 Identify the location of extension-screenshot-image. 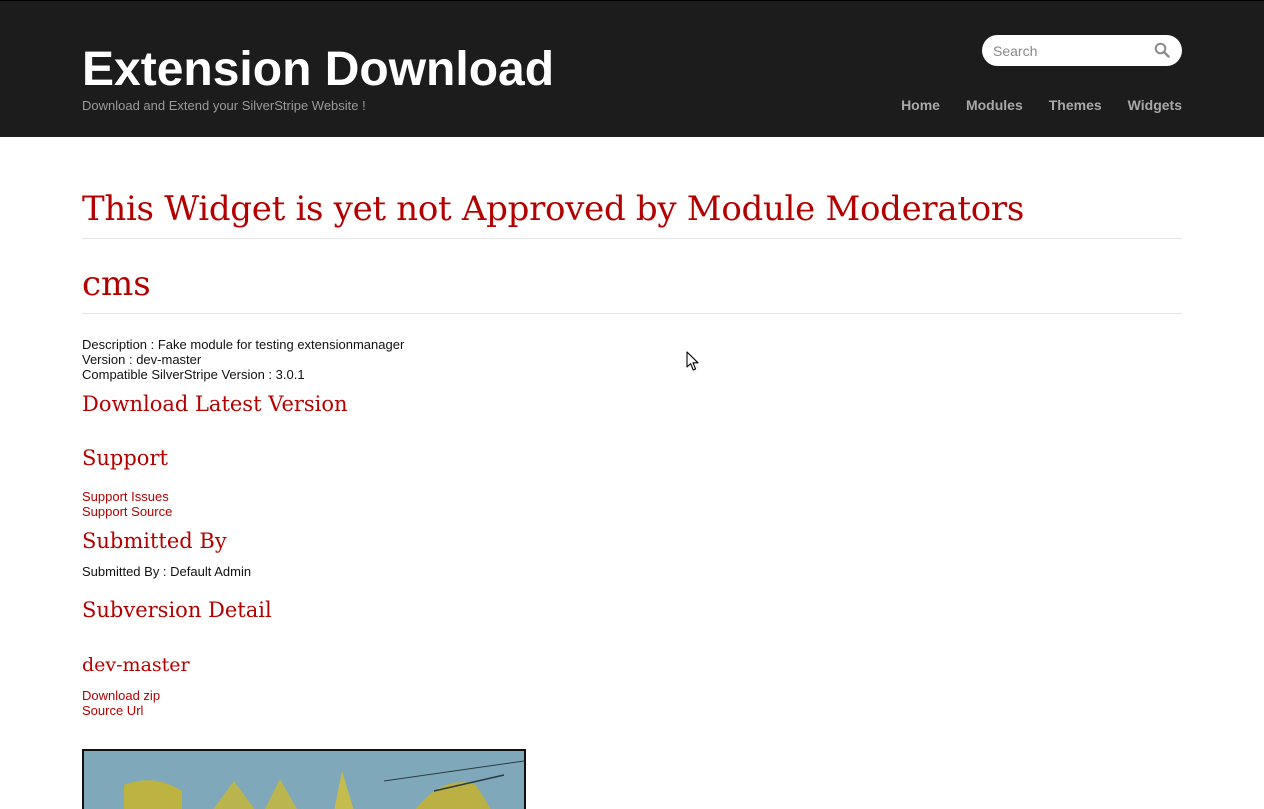
(304, 779).